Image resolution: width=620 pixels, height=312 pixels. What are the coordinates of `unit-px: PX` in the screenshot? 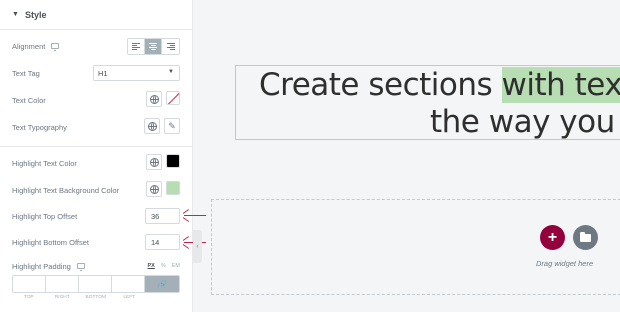 It's located at (151, 266).